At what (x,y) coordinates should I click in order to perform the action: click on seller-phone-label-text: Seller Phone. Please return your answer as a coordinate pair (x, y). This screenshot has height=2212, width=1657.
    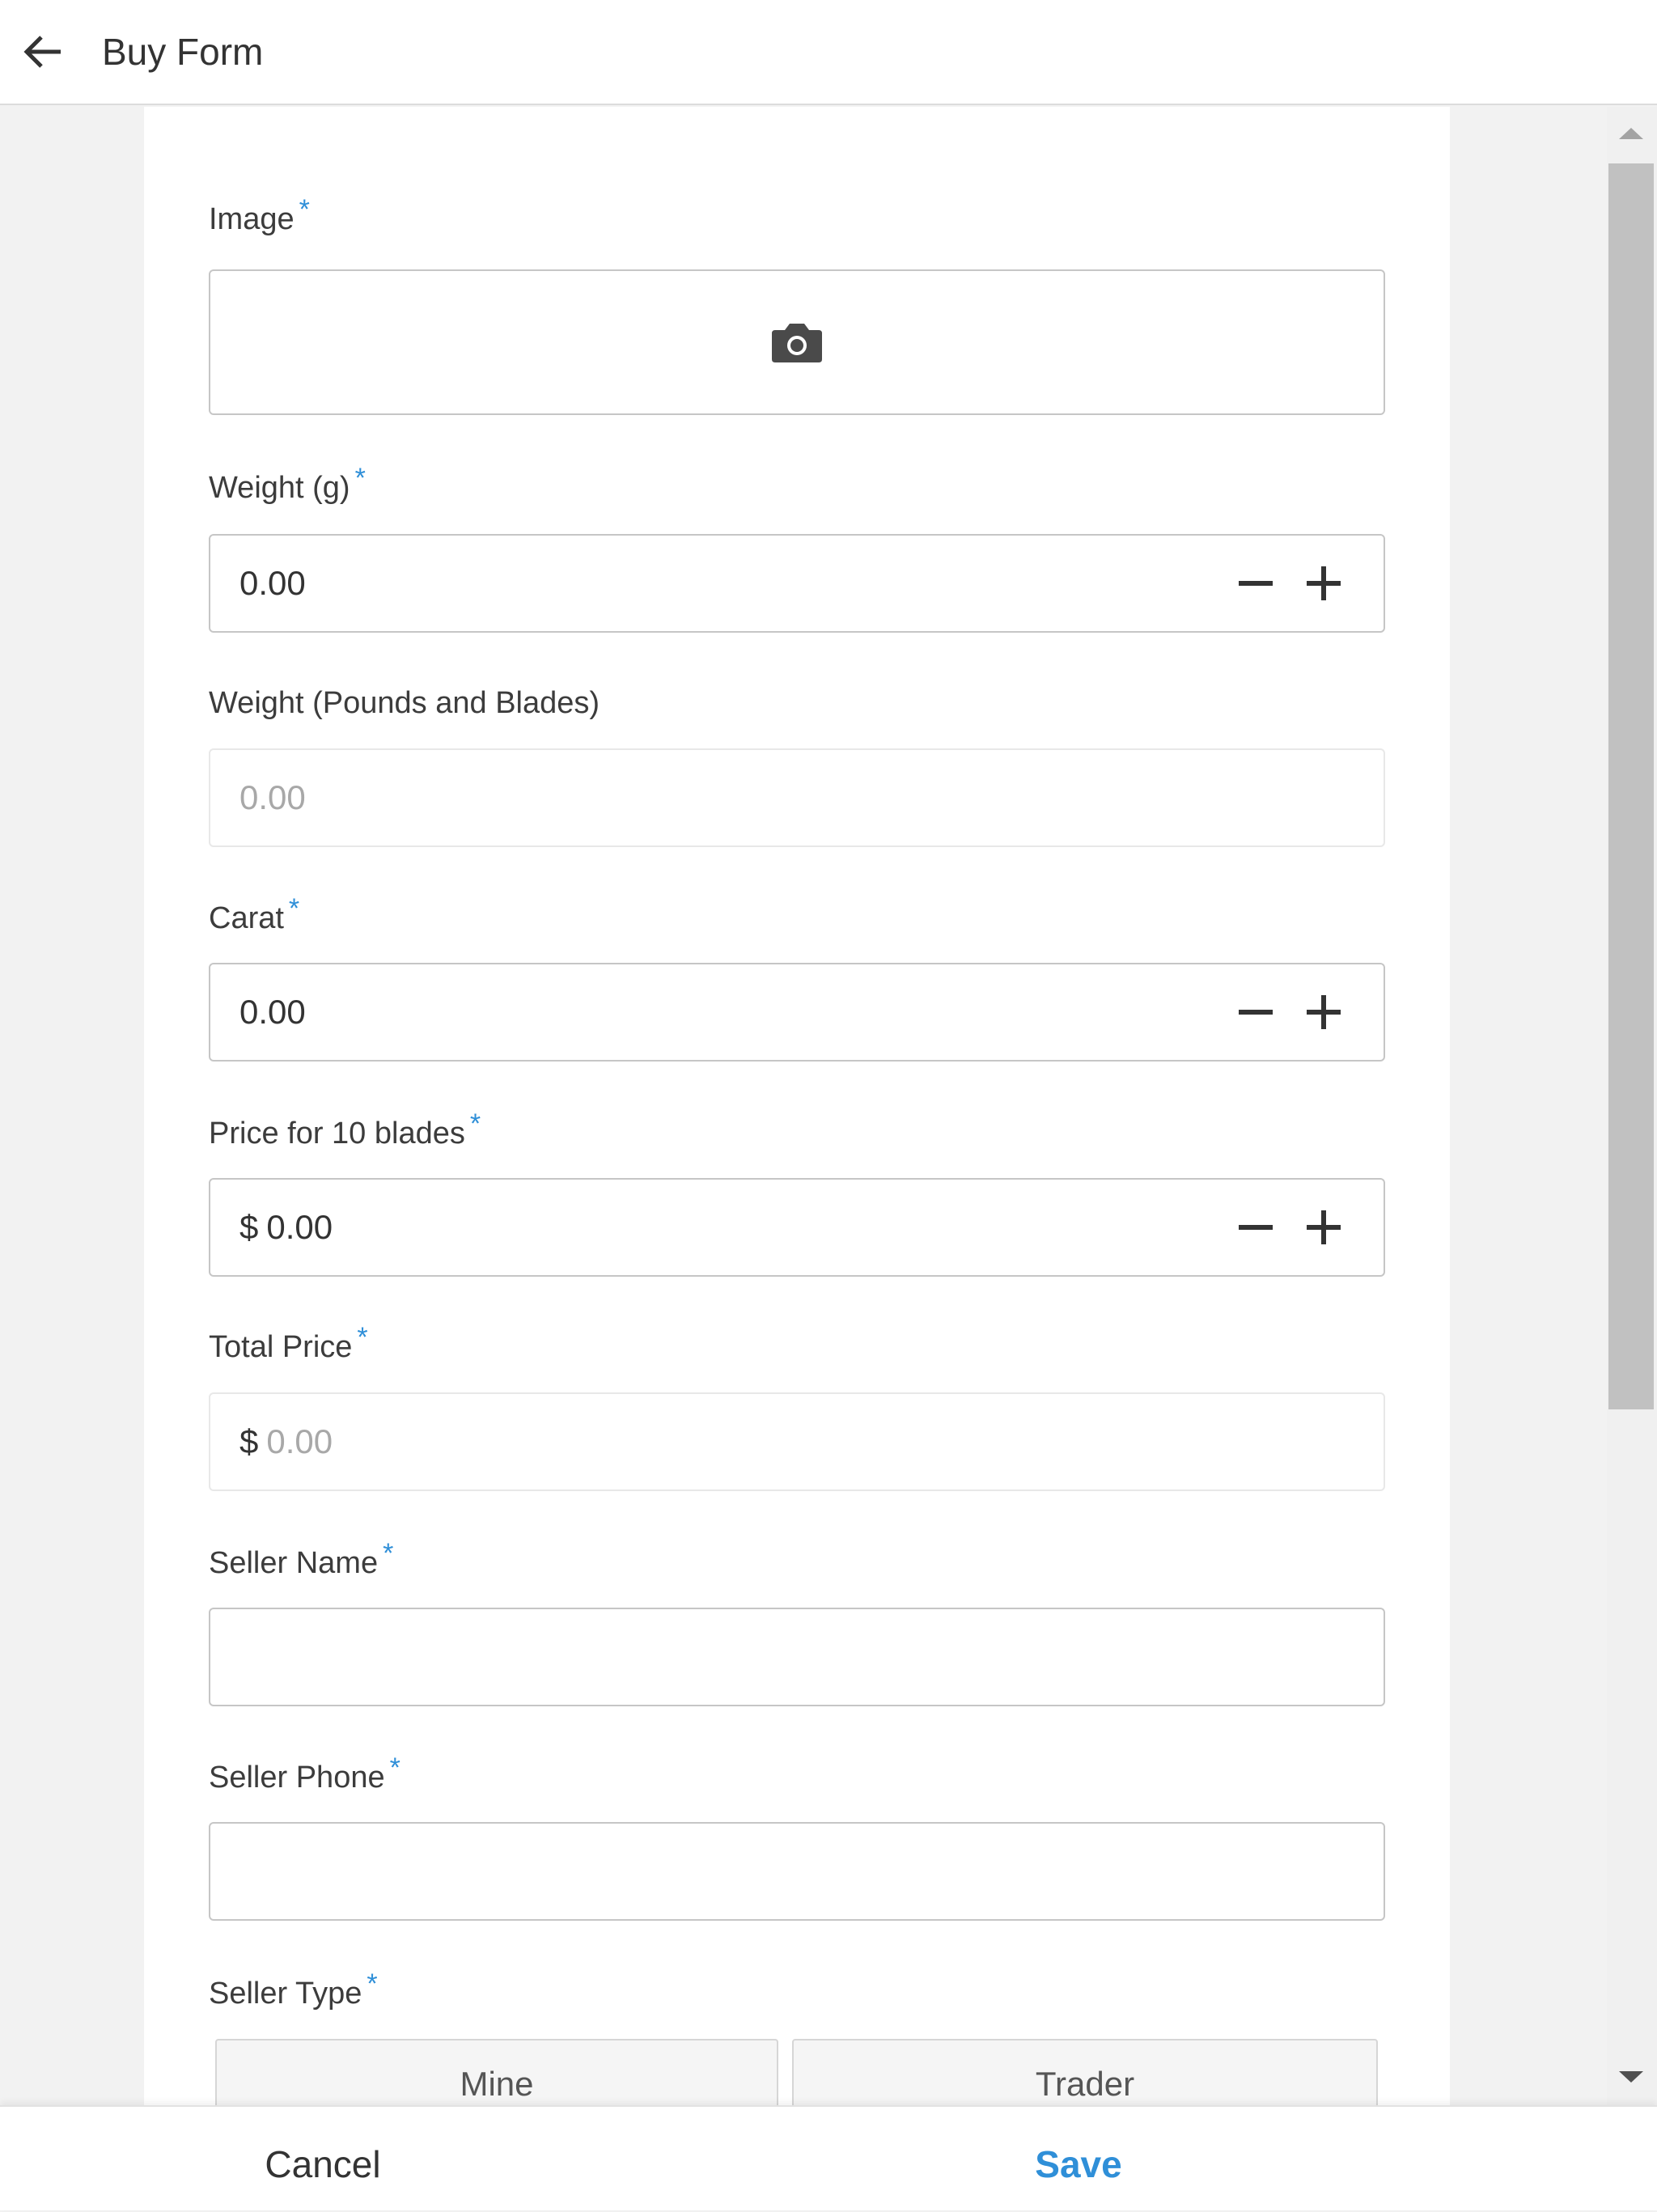
    Looking at the image, I should click on (297, 1778).